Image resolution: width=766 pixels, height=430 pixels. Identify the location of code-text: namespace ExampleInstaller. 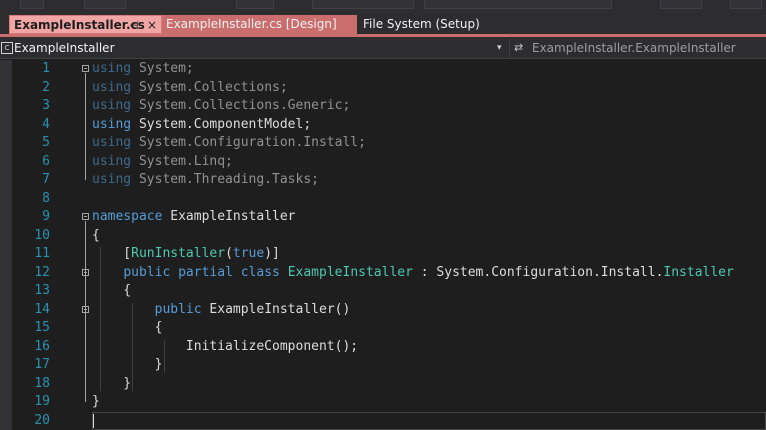
(194, 217).